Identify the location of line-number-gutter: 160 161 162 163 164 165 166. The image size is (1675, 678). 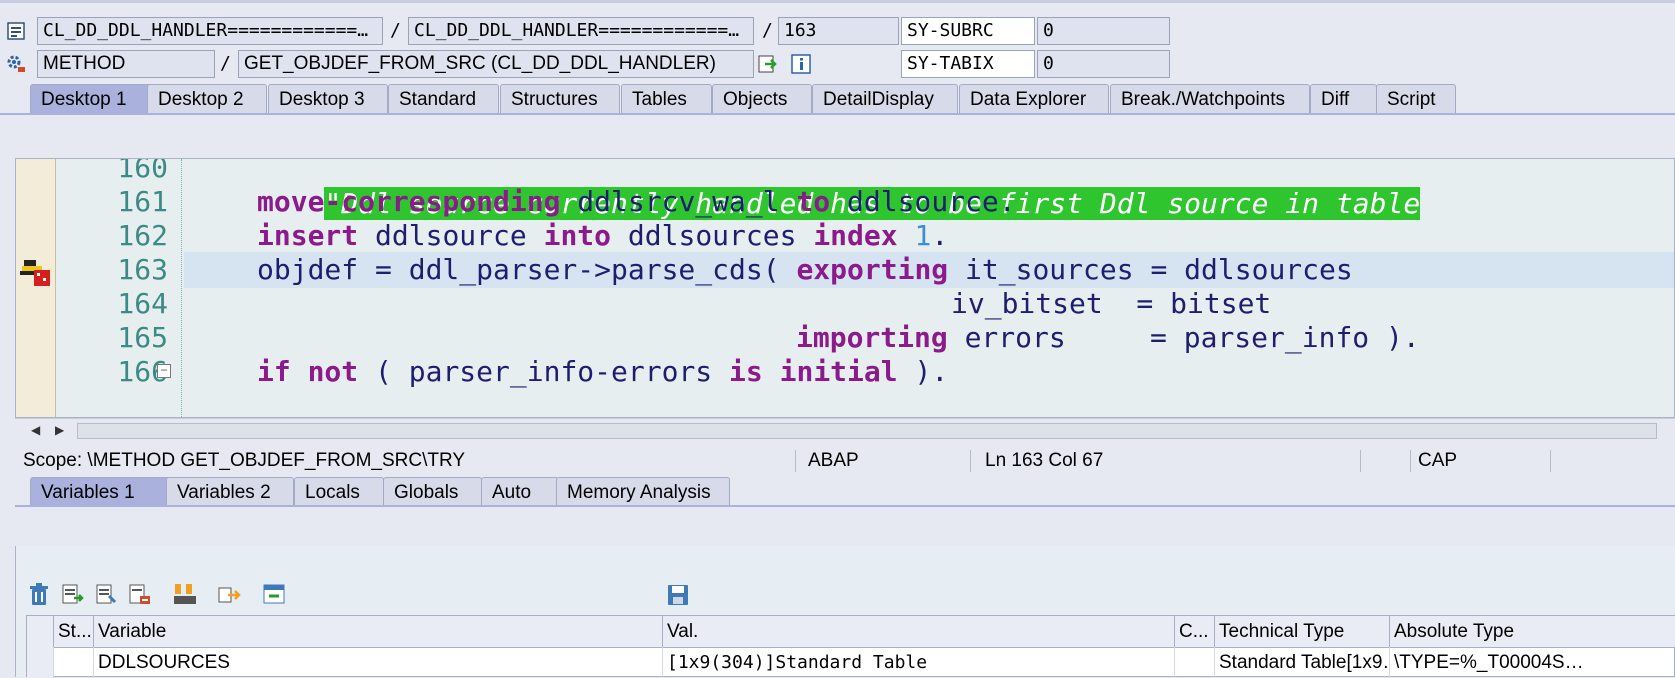
(119, 287).